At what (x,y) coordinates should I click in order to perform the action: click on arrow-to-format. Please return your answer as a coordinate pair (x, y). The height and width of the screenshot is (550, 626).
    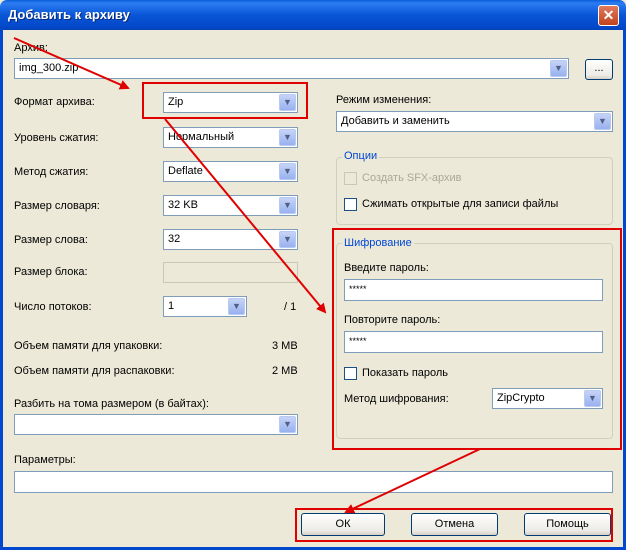
    Looking at the image, I should click on (71, 63).